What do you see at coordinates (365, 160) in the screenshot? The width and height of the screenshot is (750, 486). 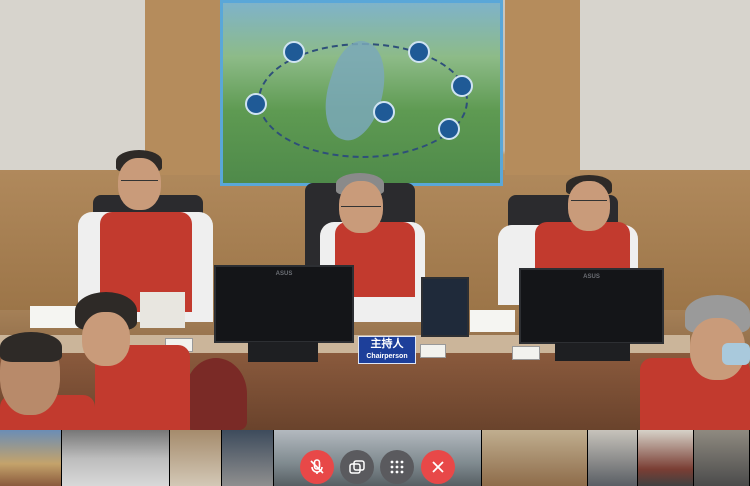 I see `poster-slogan` at bounding box center [365, 160].